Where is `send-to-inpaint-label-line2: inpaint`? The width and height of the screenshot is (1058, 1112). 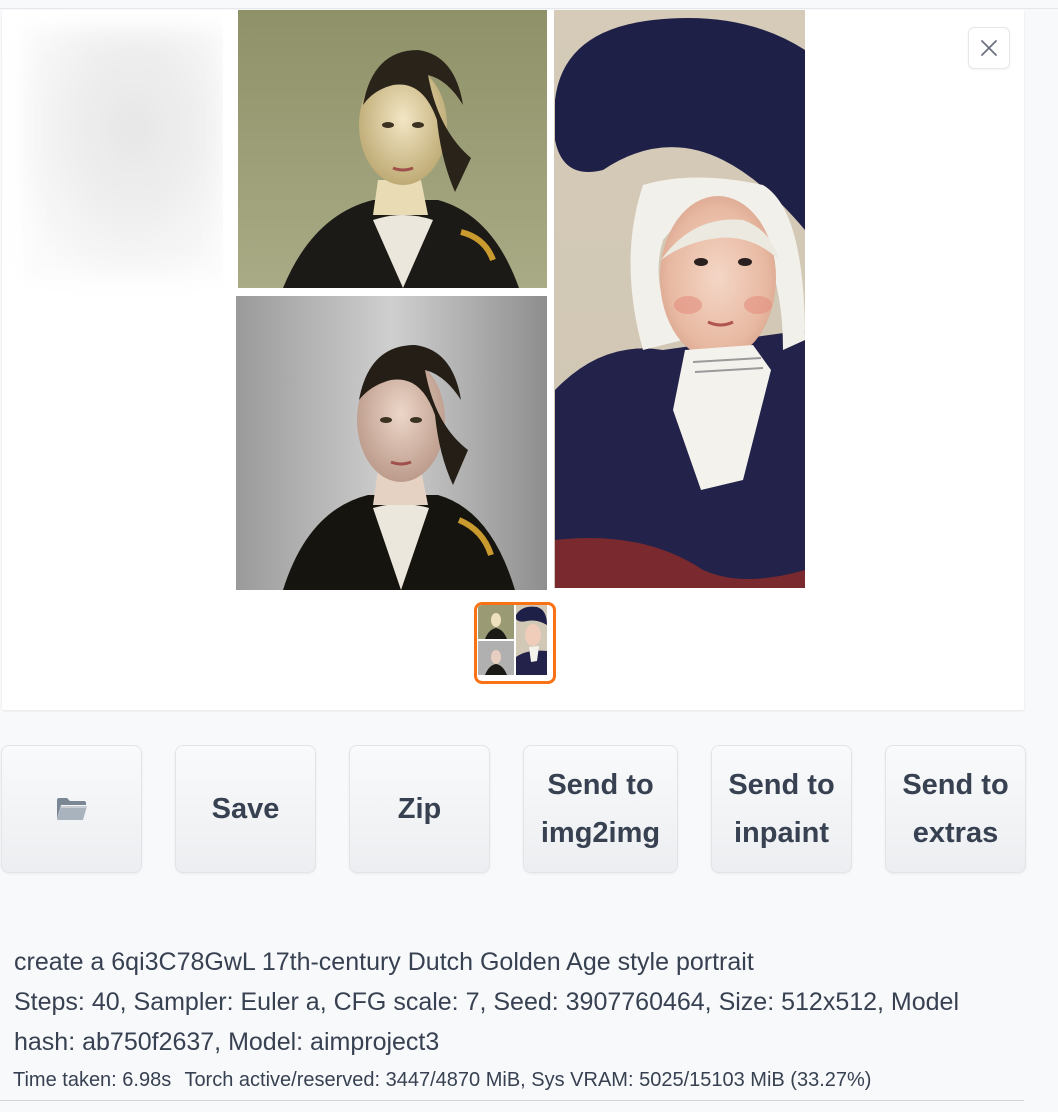
send-to-inpaint-label-line2: inpaint is located at coordinates (781, 833).